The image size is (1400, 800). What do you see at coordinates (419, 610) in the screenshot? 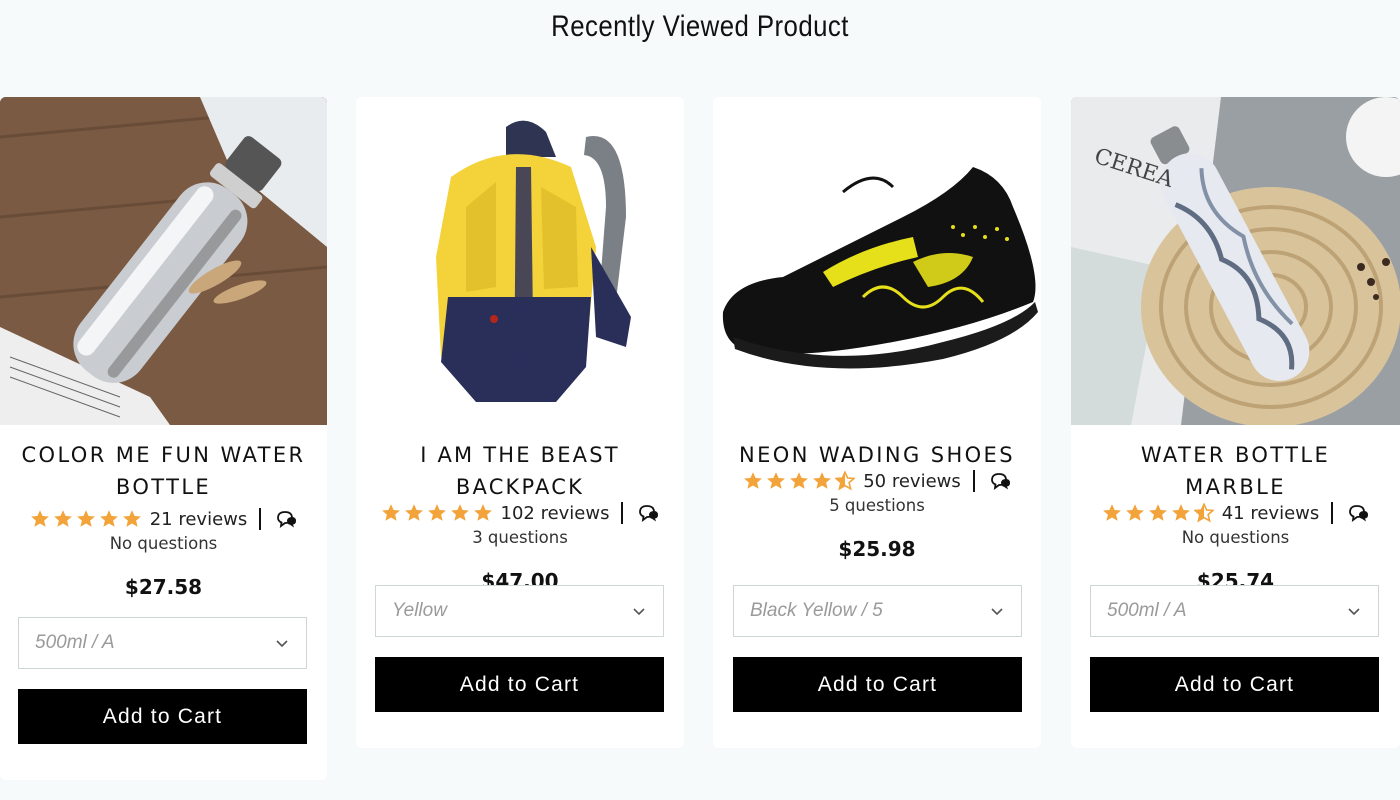
I see `variant-value: Yellow` at bounding box center [419, 610].